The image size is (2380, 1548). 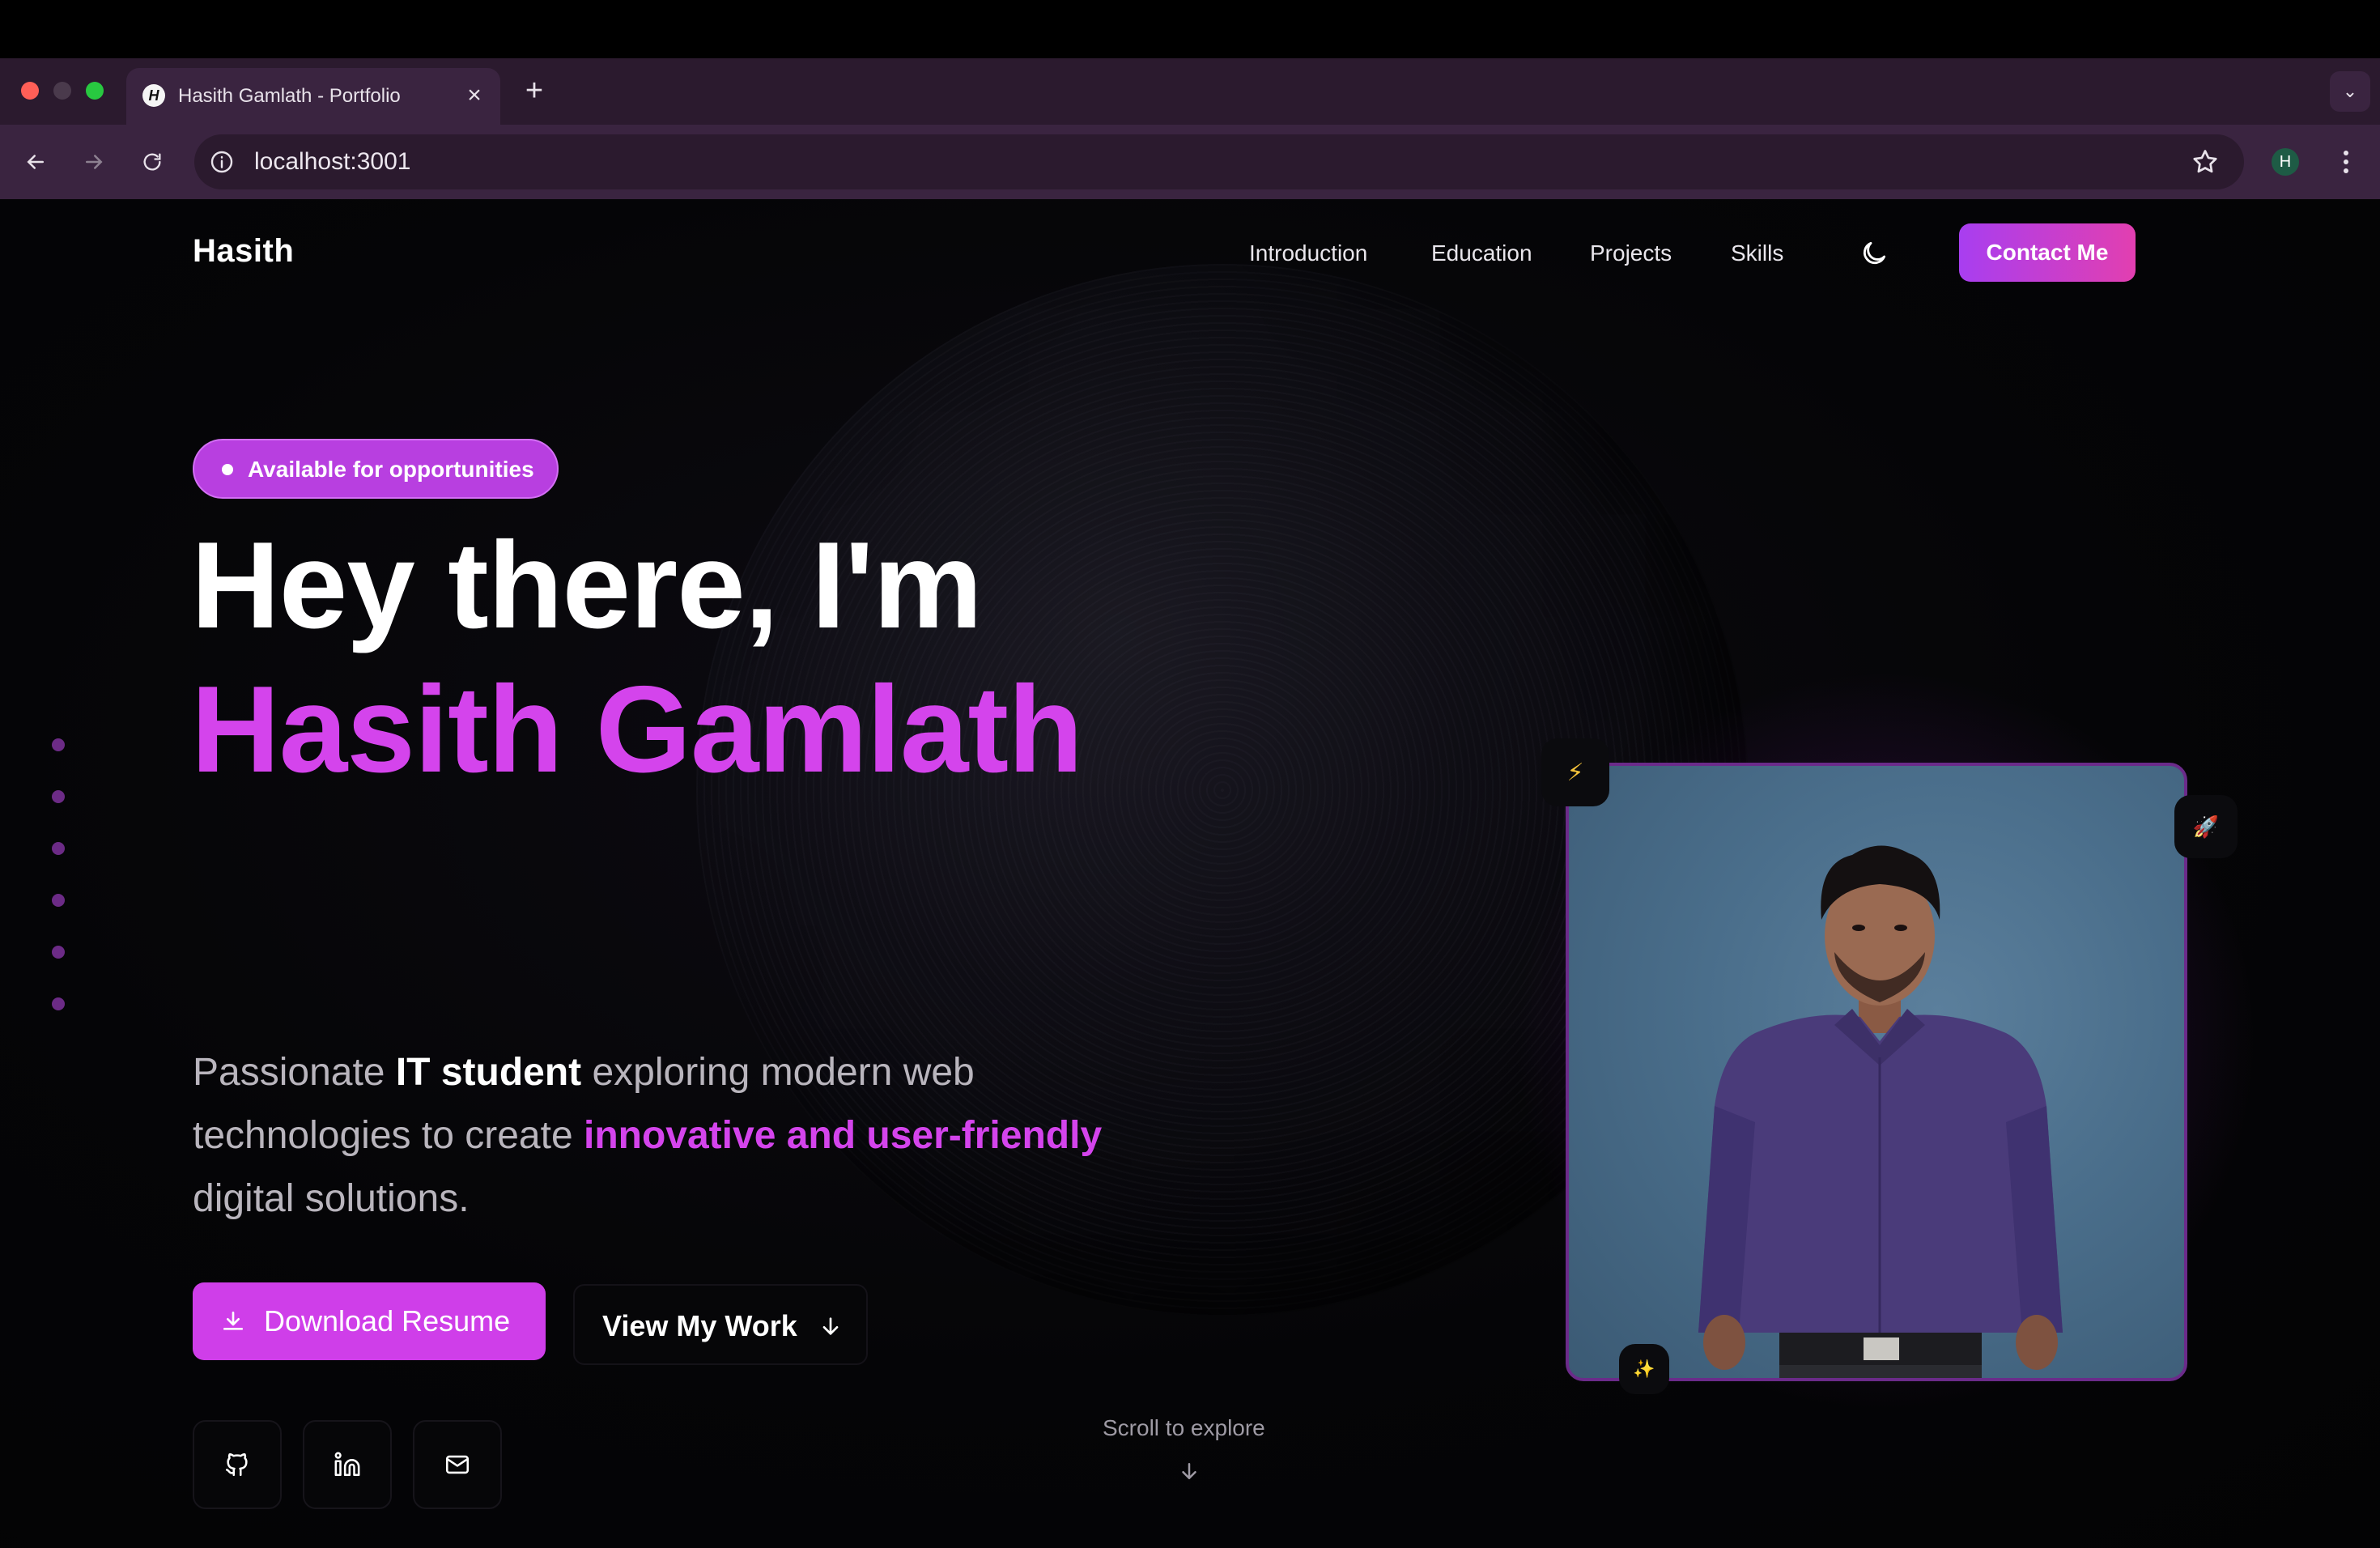 I want to click on browser-tab-active: H Hasith Gamlath - Portfolio ×, so click(x=313, y=96).